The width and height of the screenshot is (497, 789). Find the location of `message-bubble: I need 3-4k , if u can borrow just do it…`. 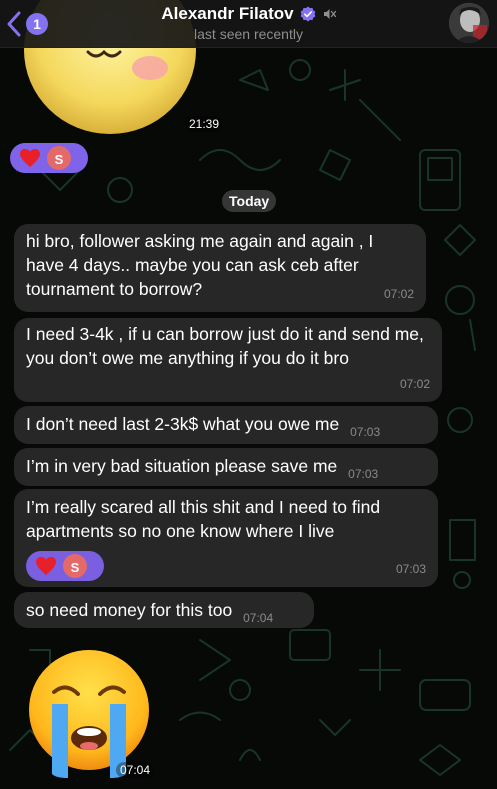

message-bubble: I need 3-4k , if u can borrow just do it… is located at coordinates (228, 360).